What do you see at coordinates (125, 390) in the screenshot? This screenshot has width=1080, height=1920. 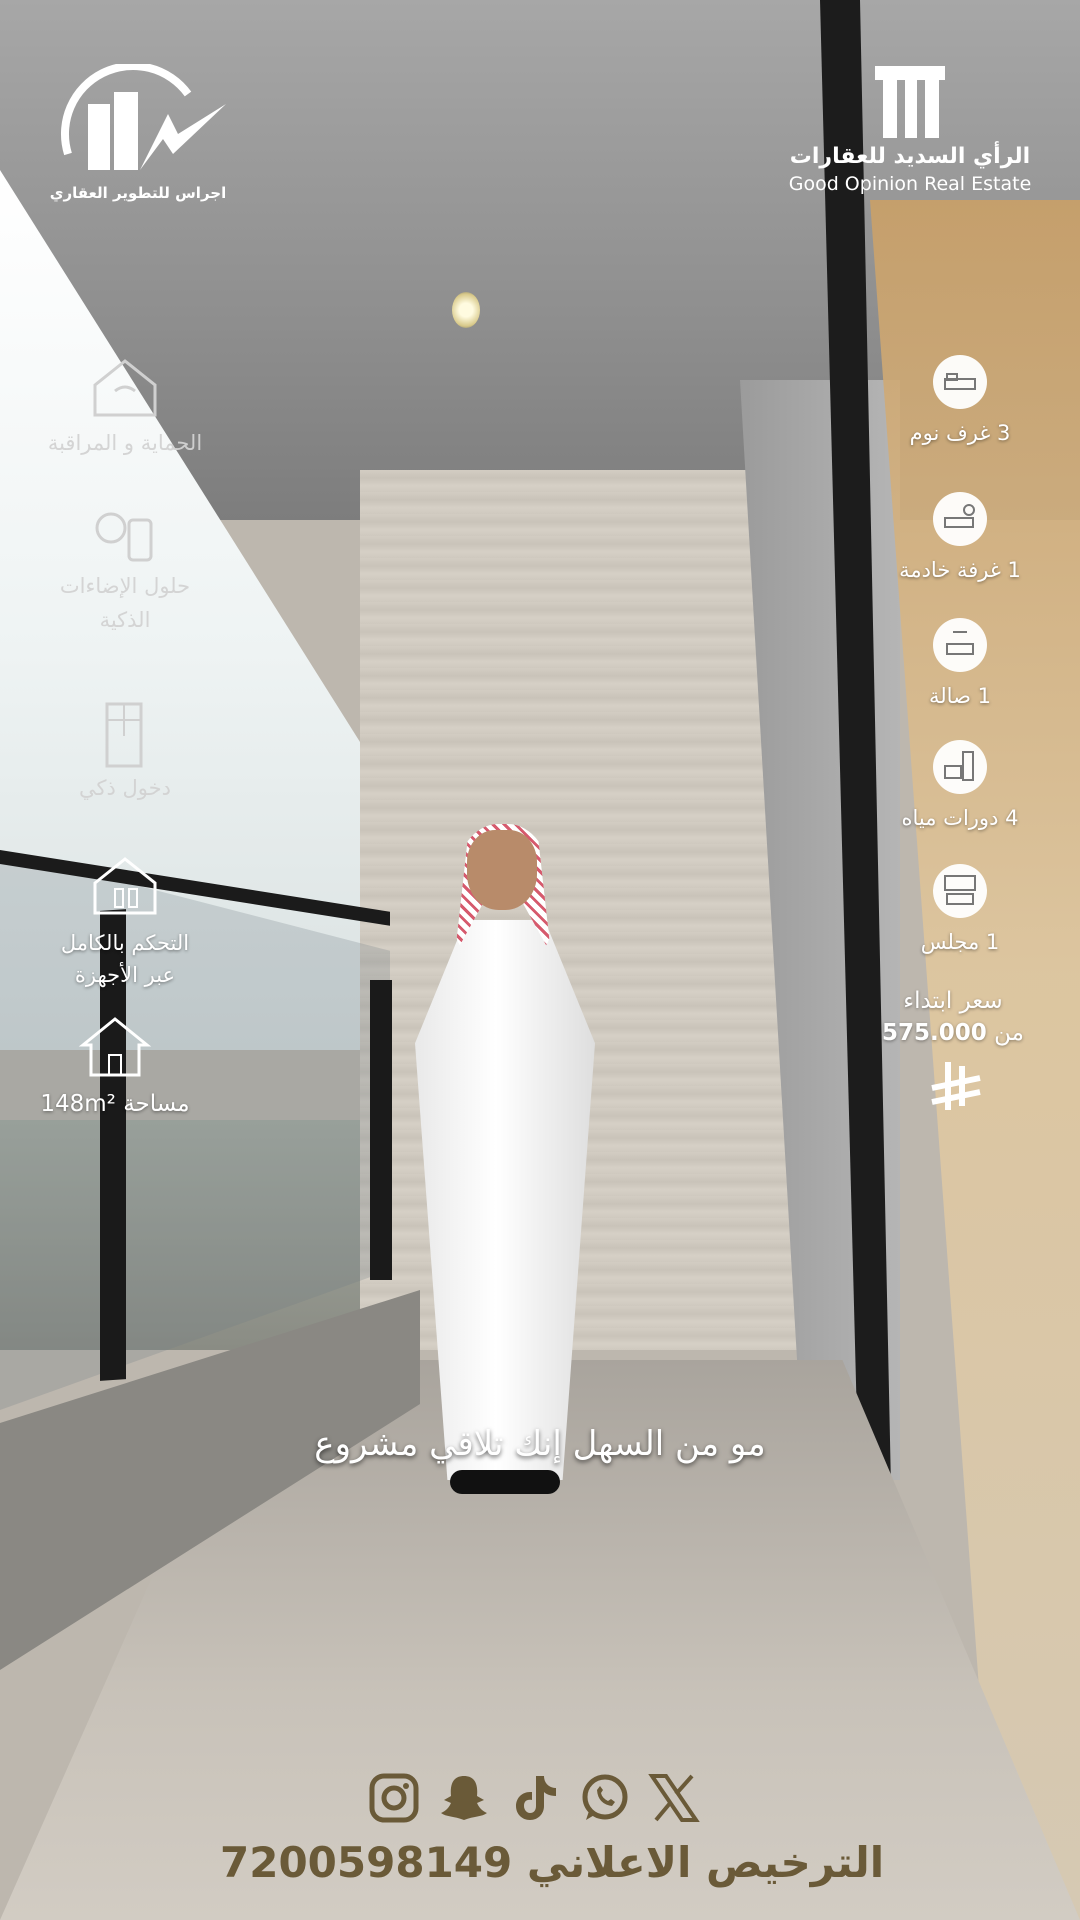 I see `security-home-icon` at bounding box center [125, 390].